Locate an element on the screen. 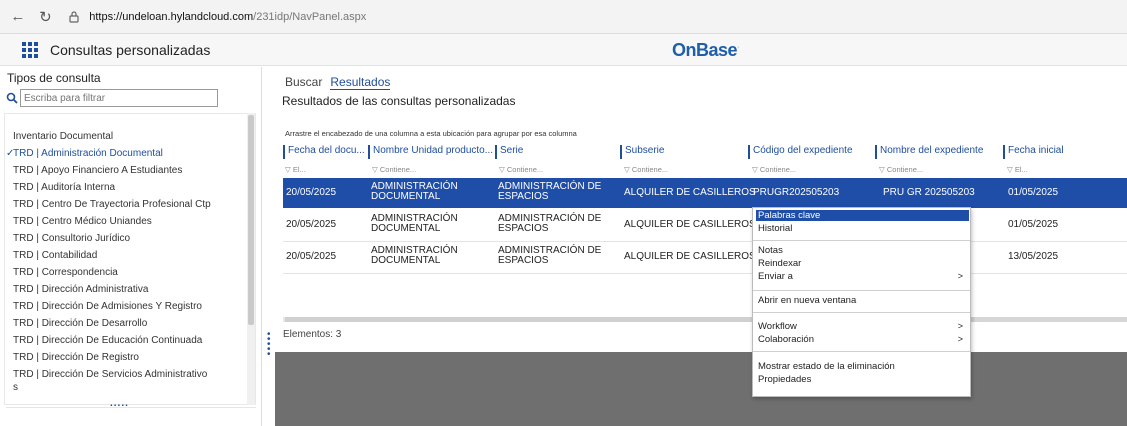 This screenshot has height=426, width=1127. column-header-nombre-expediente: Nombre del expediente is located at coordinates (929, 152).